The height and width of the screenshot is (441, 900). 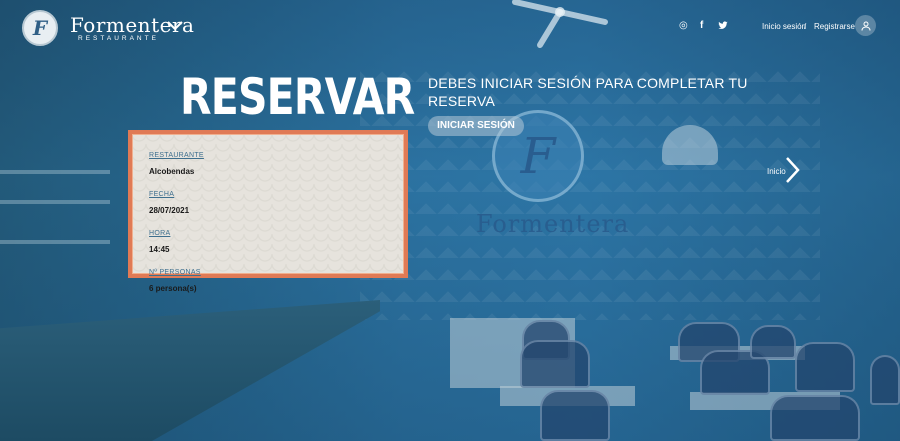 What do you see at coordinates (776, 171) in the screenshot?
I see `carousel-next-label: Inicio` at bounding box center [776, 171].